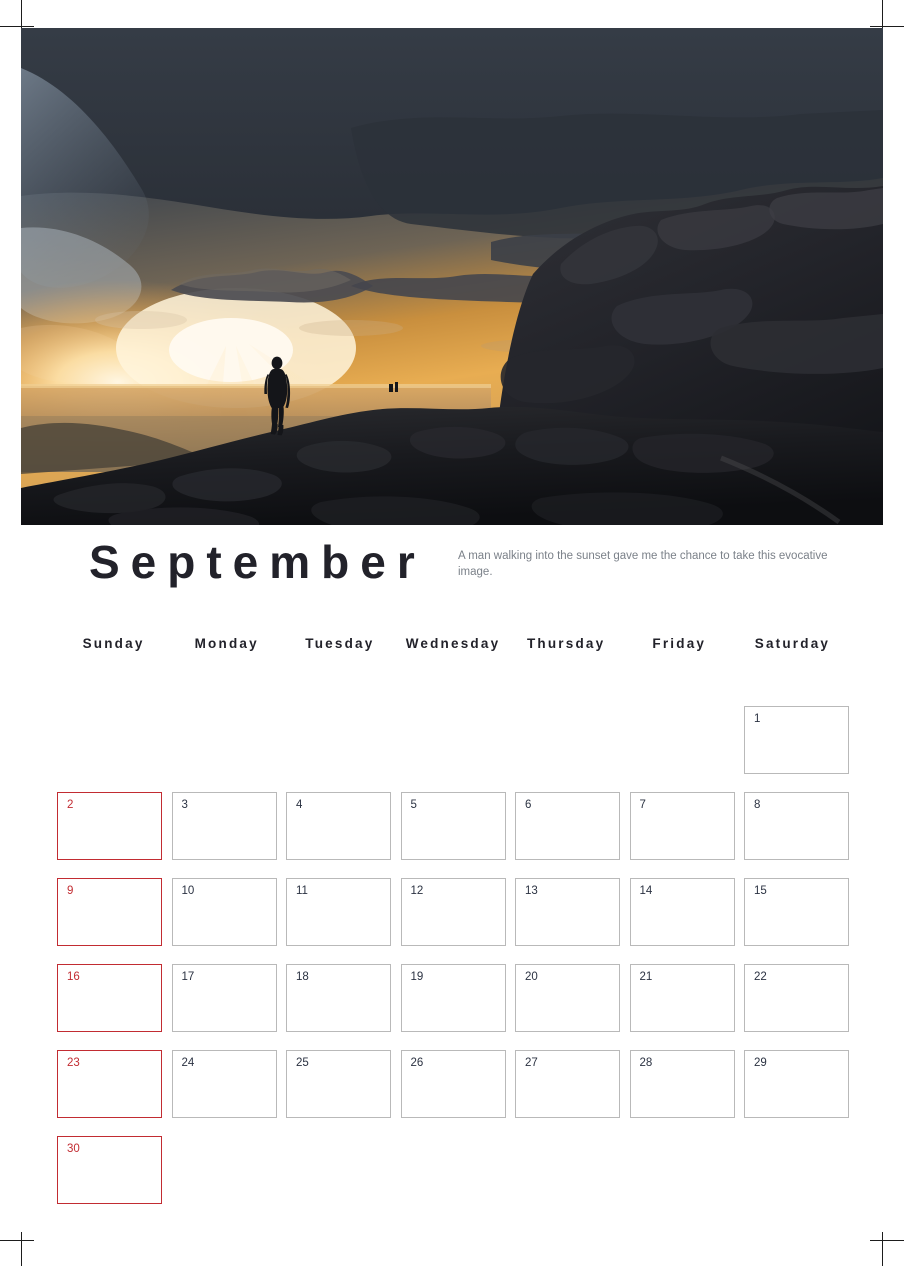  I want to click on calendar-day-cell-4: 4, so click(338, 826).